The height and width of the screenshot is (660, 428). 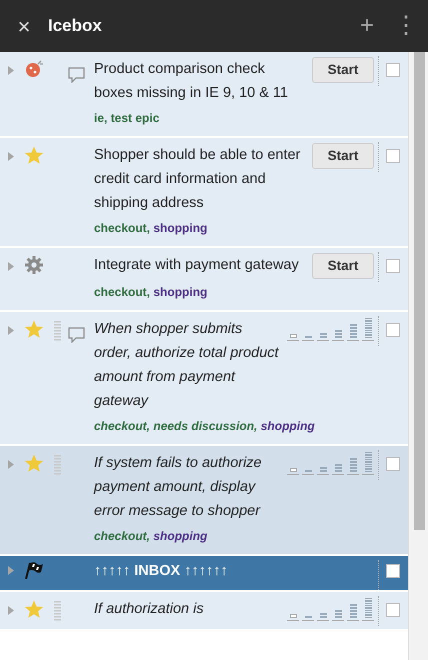 I want to click on story-row: Product comparison check boxes missing in IE 9, 10 & 11 Start ie, test epic, so click(x=204, y=95).